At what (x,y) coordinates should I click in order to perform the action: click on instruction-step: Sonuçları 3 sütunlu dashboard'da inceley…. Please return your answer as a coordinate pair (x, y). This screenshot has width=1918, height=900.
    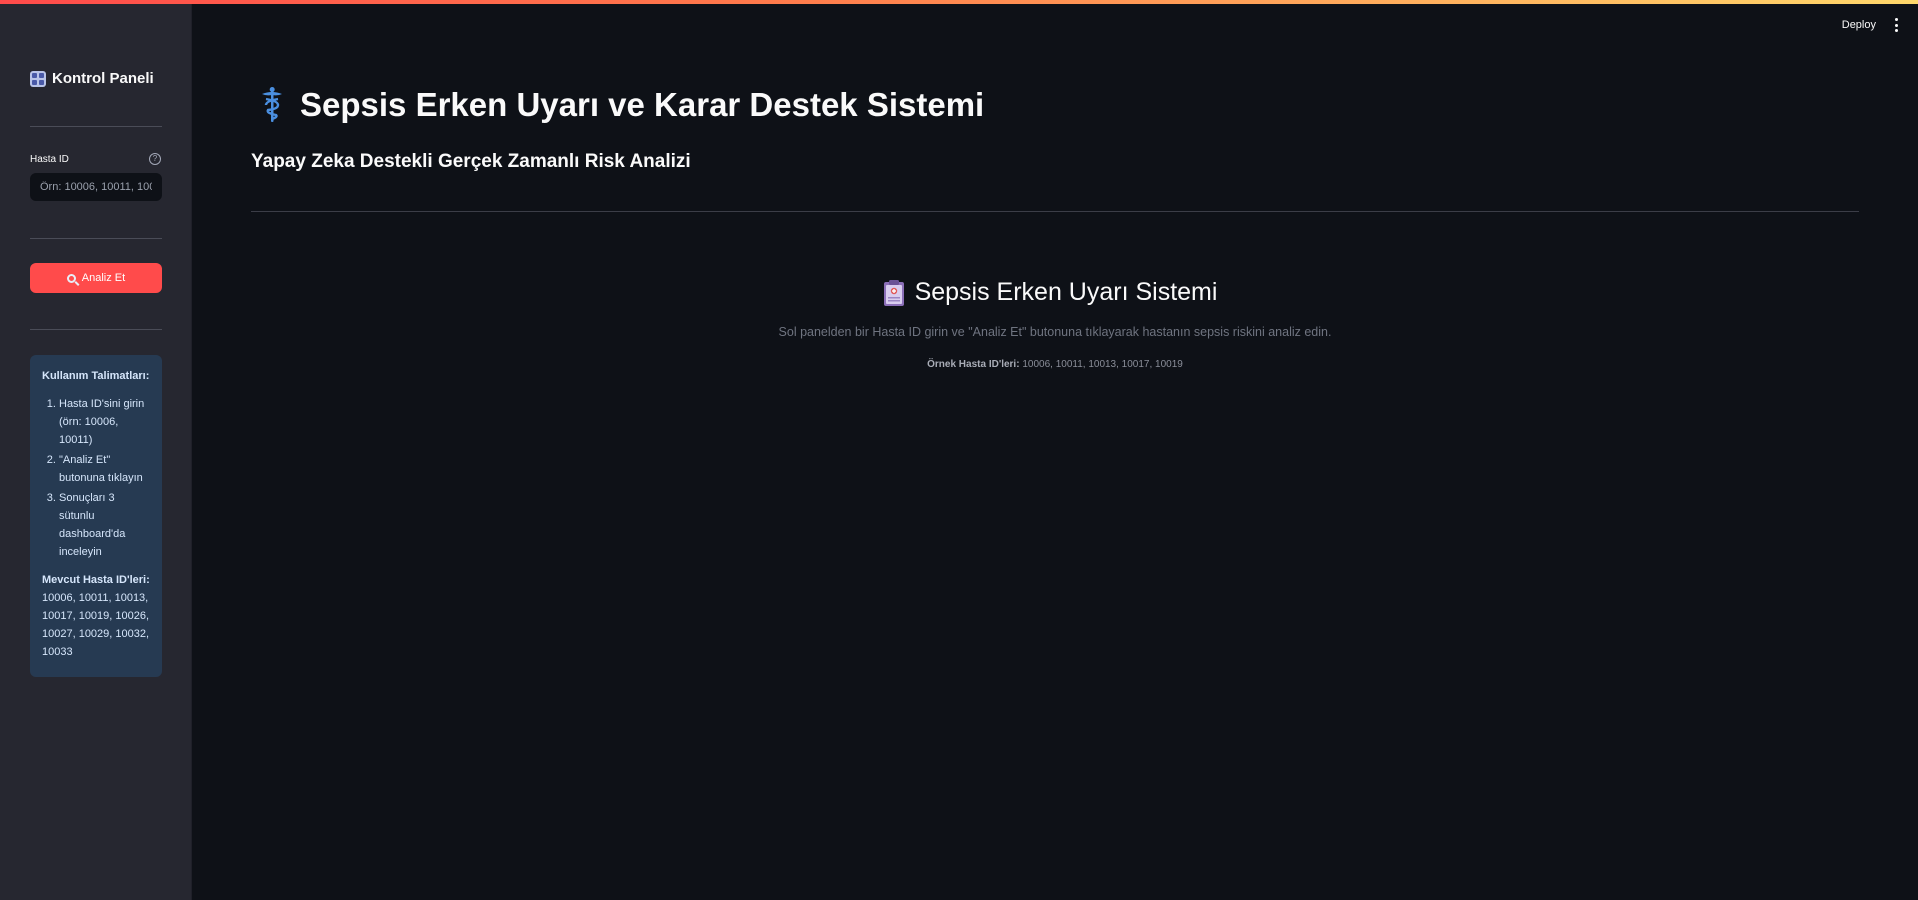
    Looking at the image, I should click on (104, 525).